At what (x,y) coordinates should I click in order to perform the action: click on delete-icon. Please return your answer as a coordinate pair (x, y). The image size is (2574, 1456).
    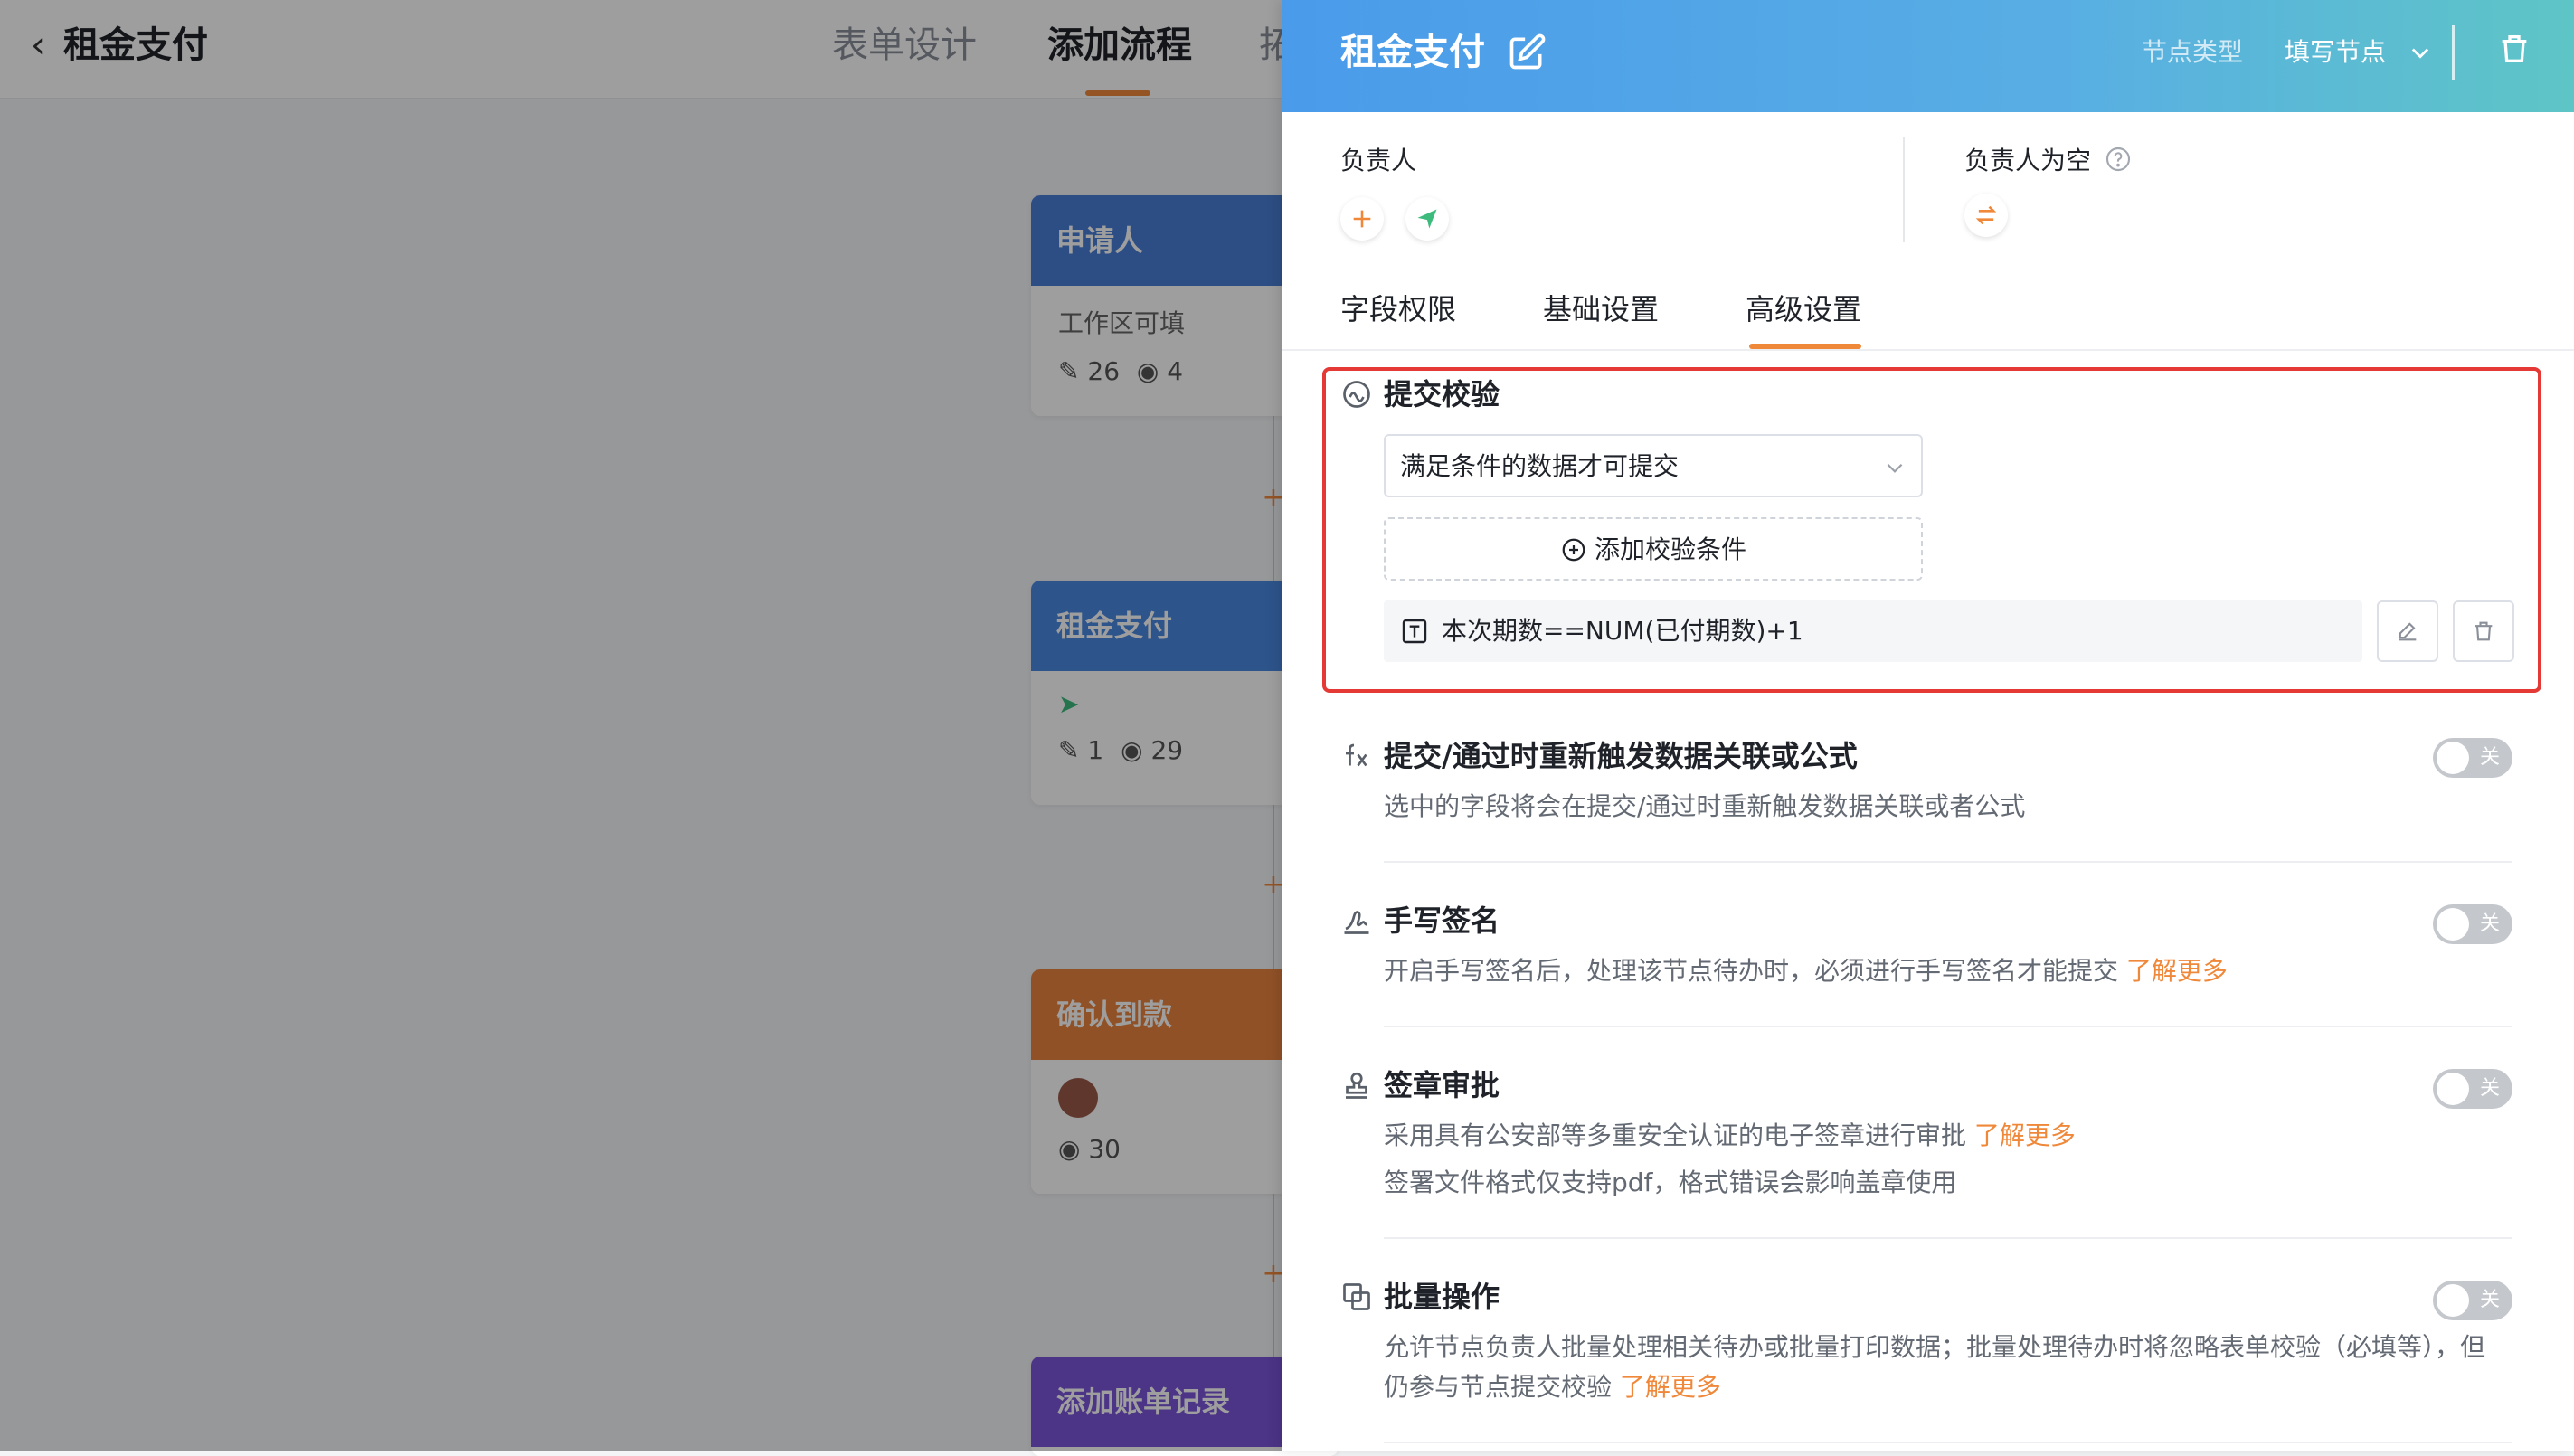
    Looking at the image, I should click on (2514, 49).